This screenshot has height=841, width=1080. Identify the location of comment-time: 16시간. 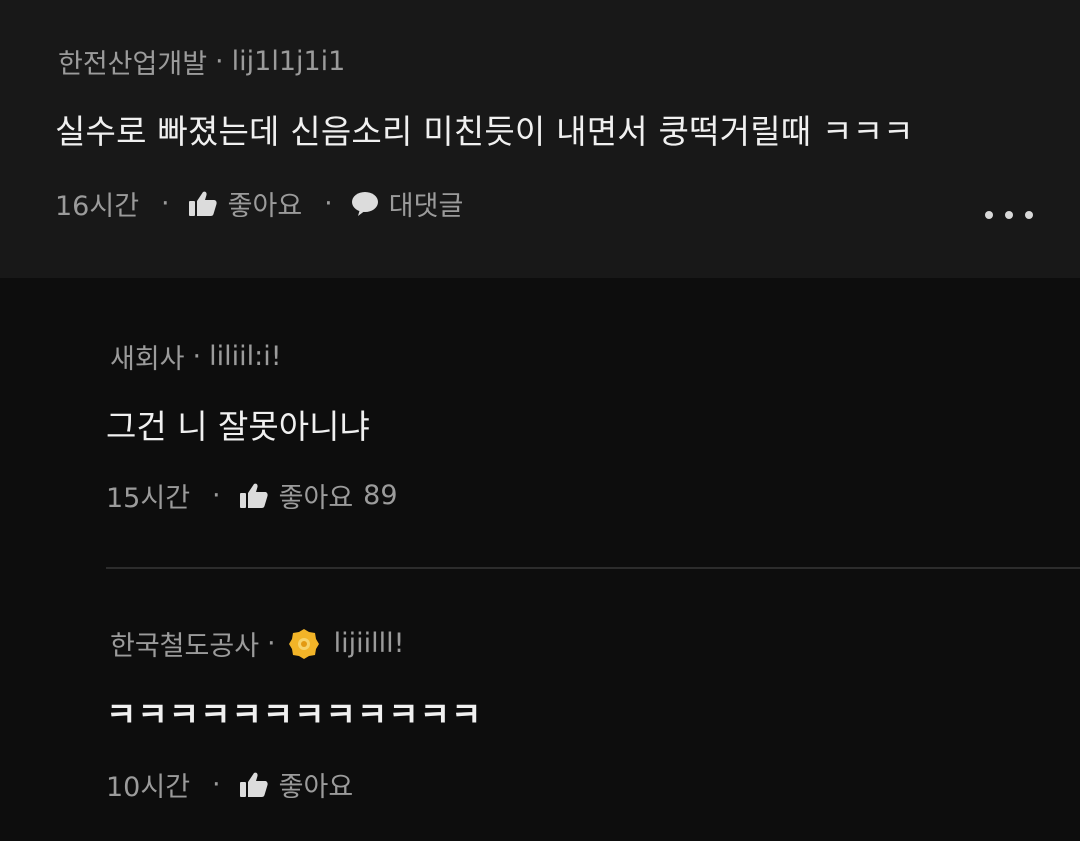
(97, 206).